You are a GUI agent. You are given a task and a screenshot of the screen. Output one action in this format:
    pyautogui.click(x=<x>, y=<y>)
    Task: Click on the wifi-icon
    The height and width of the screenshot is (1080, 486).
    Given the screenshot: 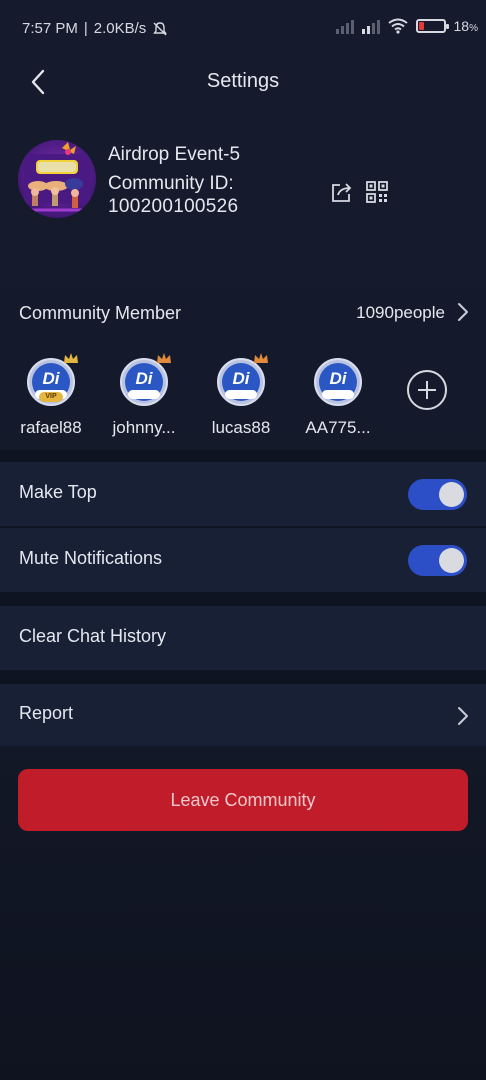 What is the action you would take?
    pyautogui.click(x=397, y=26)
    